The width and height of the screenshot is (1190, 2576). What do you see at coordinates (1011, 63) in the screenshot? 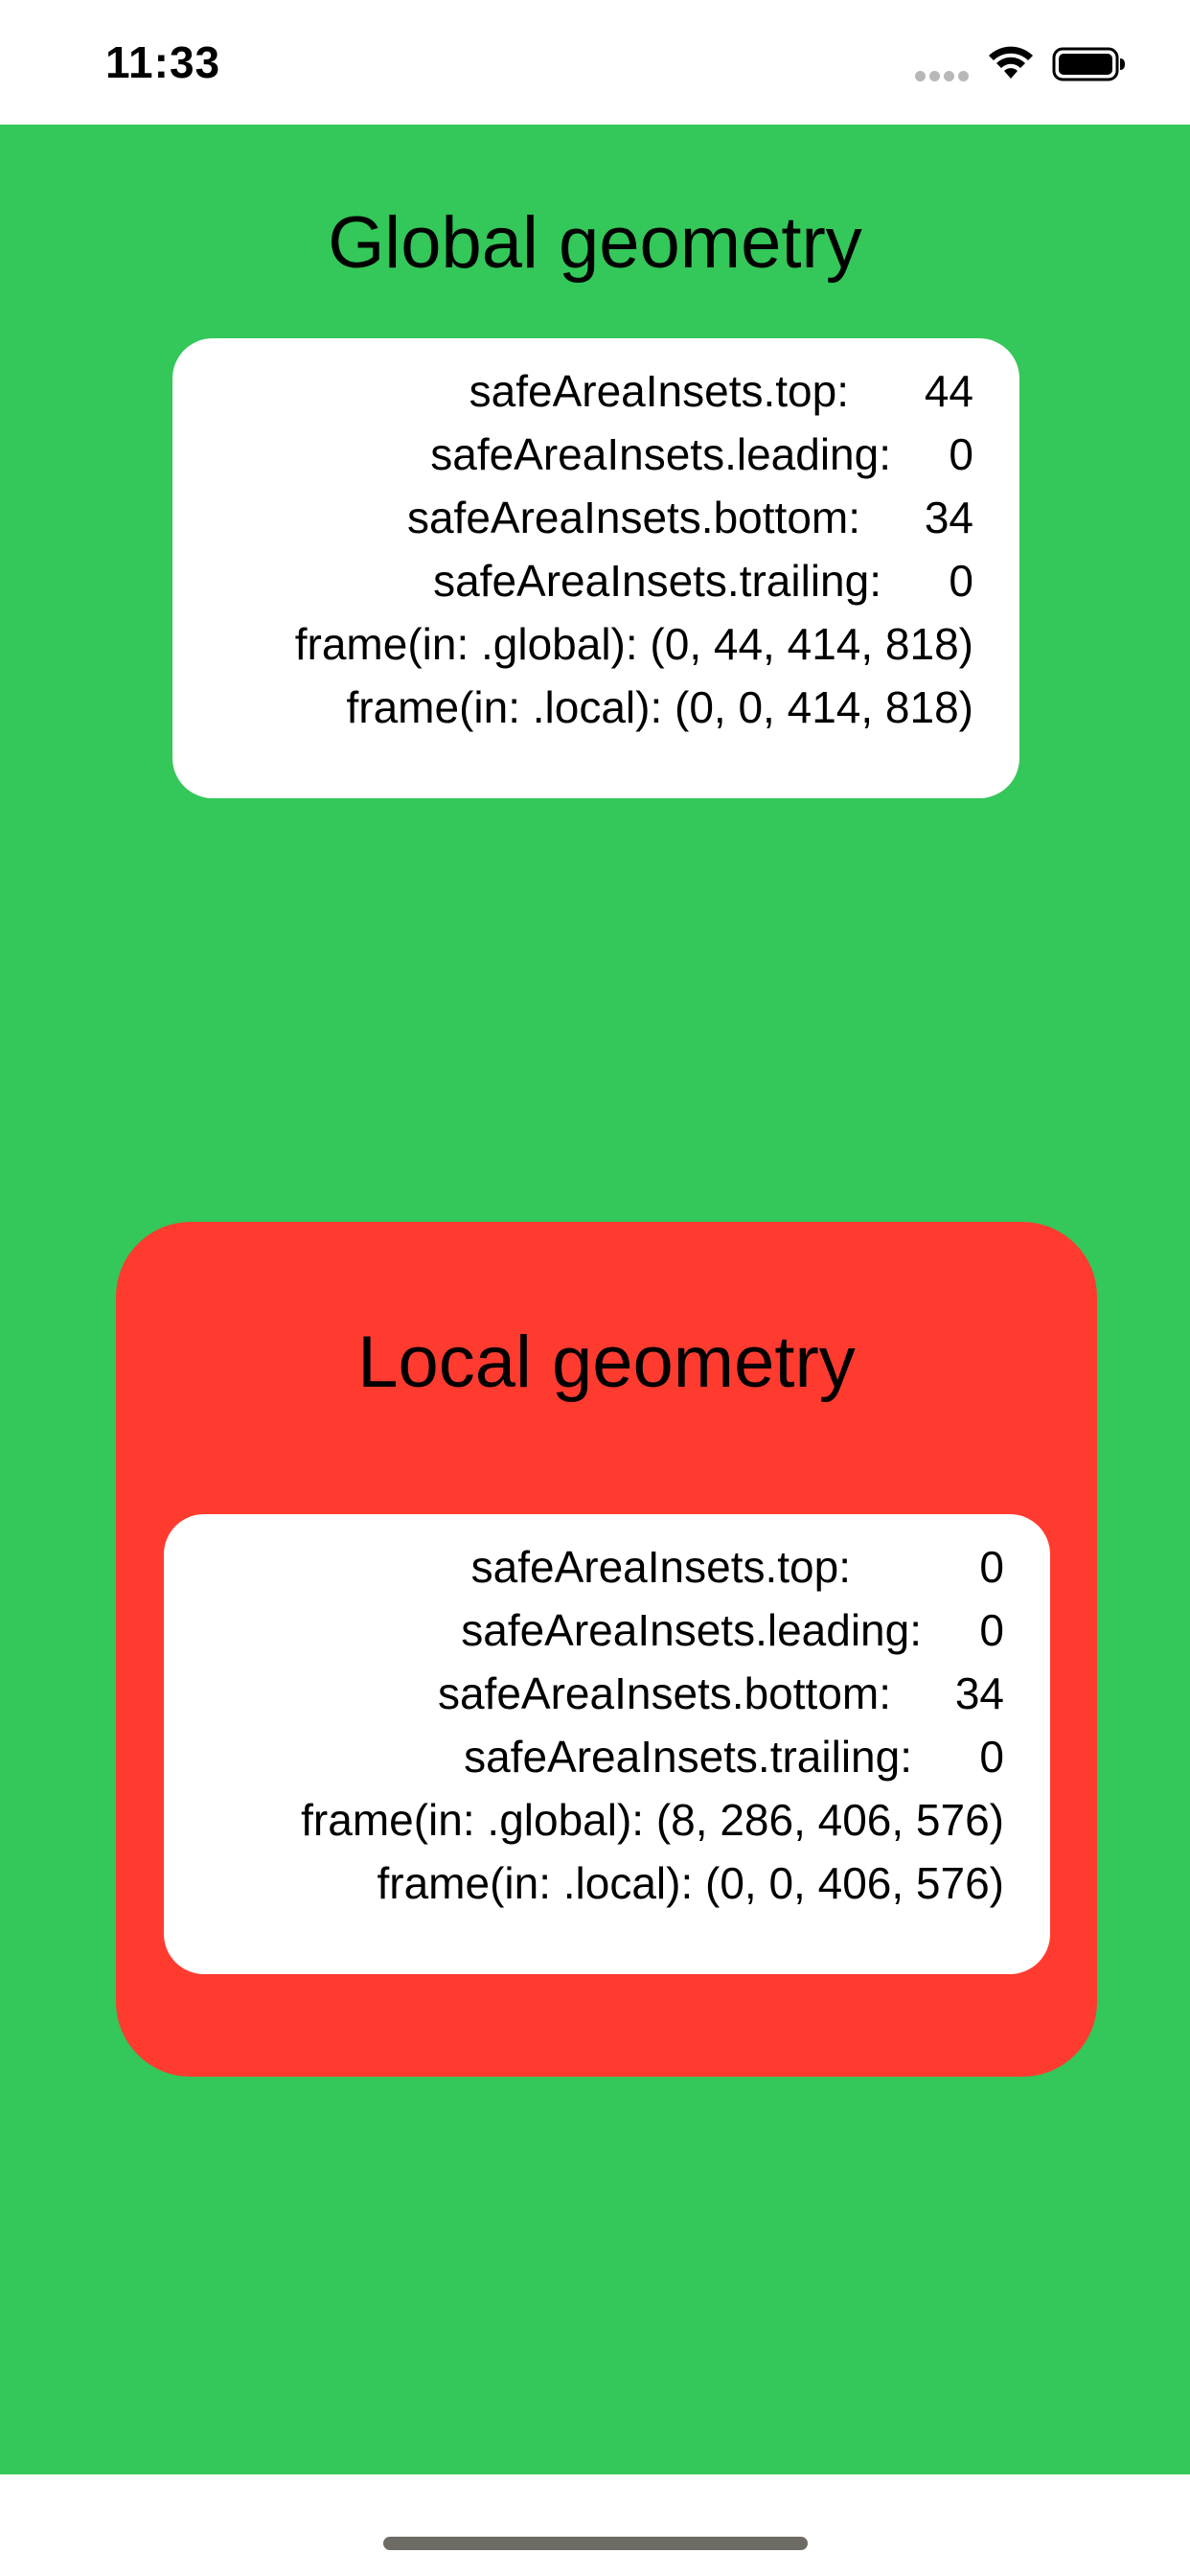
I see `wifi-icon` at bounding box center [1011, 63].